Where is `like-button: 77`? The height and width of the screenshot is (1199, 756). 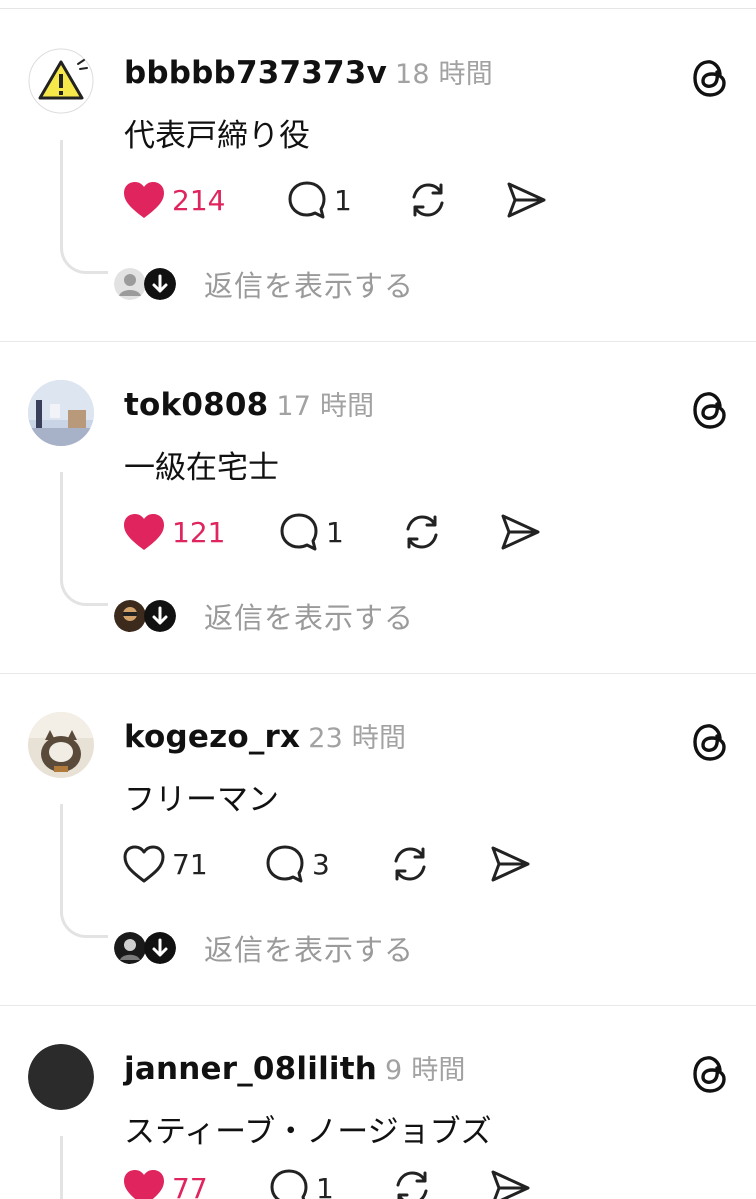 like-button: 77 is located at coordinates (165, 1182).